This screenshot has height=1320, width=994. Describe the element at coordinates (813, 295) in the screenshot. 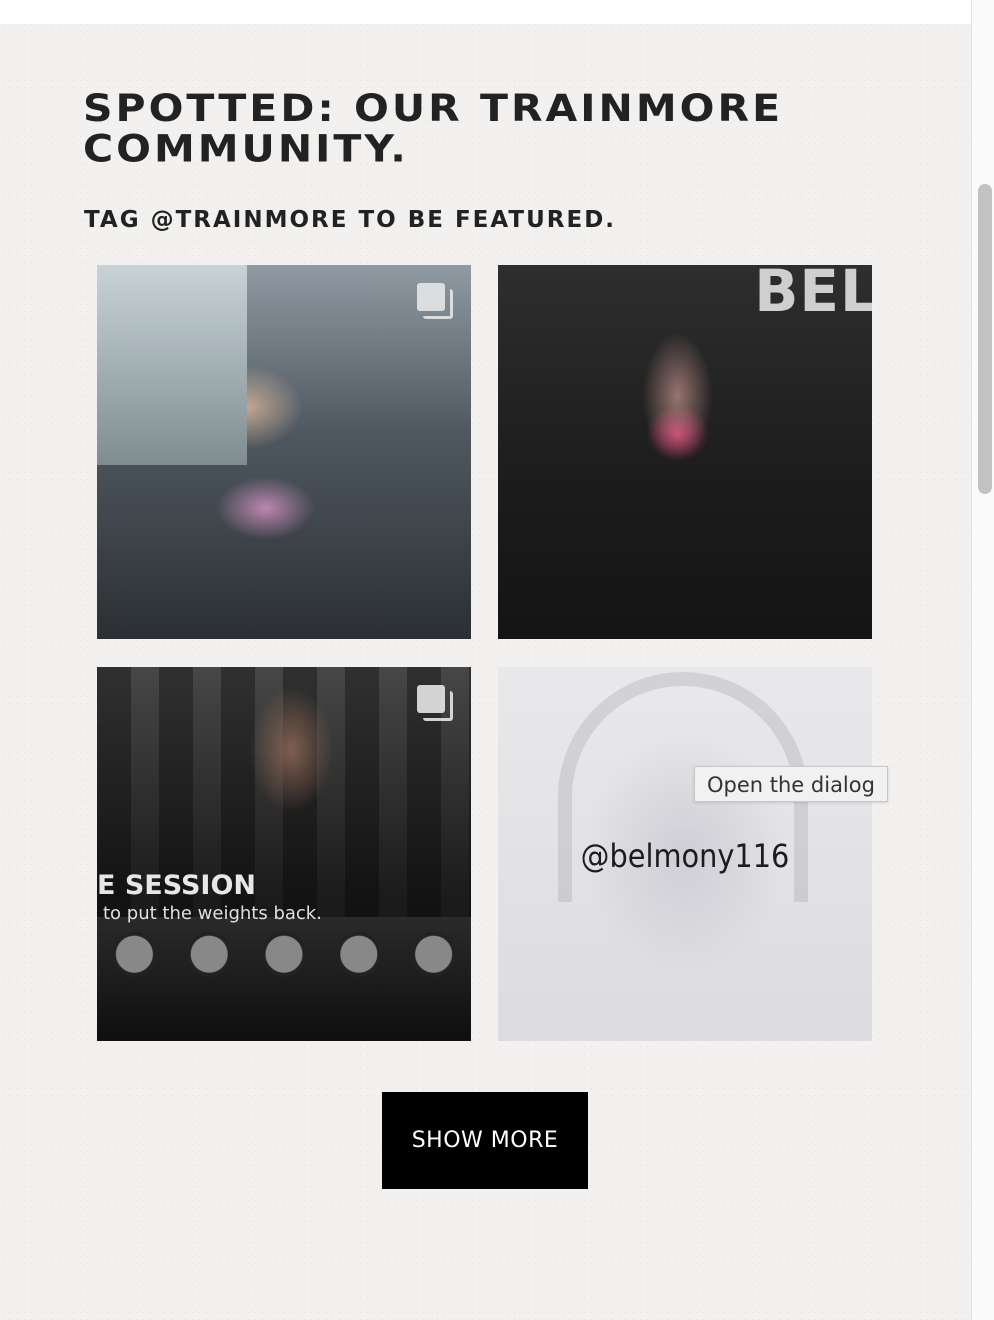

I see `tile-brand-text: BEL` at that location.